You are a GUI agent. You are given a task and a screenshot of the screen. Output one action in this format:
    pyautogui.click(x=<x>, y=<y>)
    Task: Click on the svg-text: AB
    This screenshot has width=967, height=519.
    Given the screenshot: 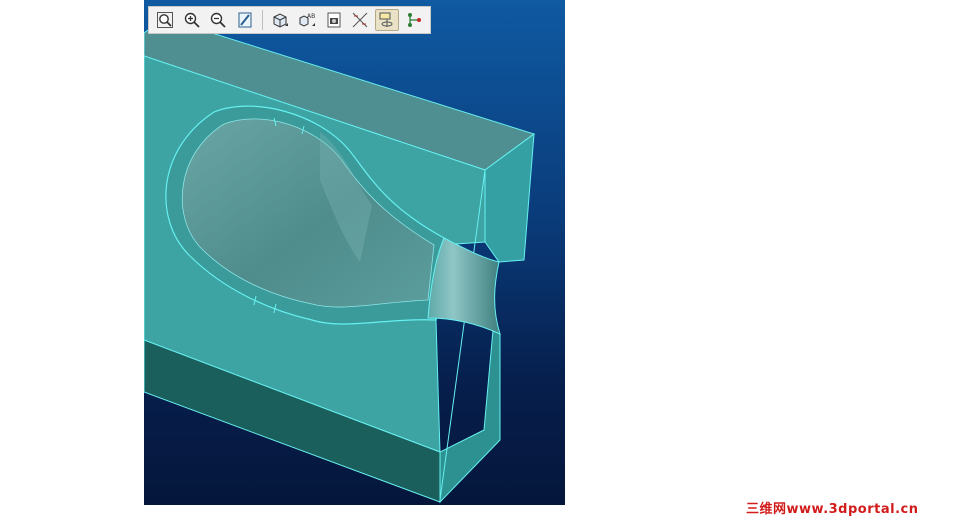 What is the action you would take?
    pyautogui.click(x=311, y=16)
    